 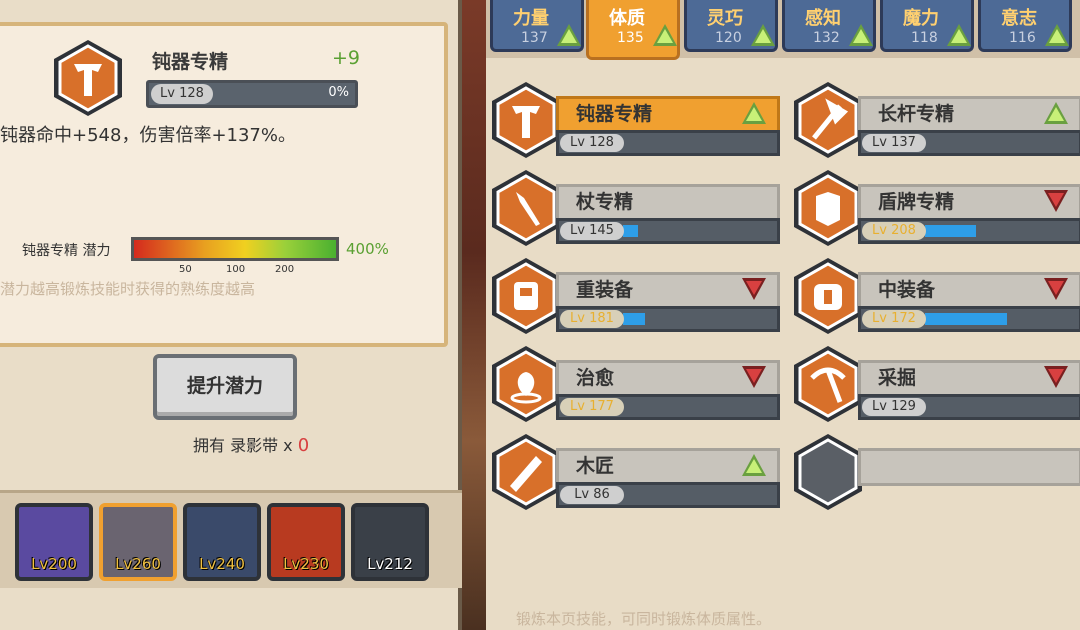 What do you see at coordinates (627, 18) in the screenshot?
I see `tab-label: 体质` at bounding box center [627, 18].